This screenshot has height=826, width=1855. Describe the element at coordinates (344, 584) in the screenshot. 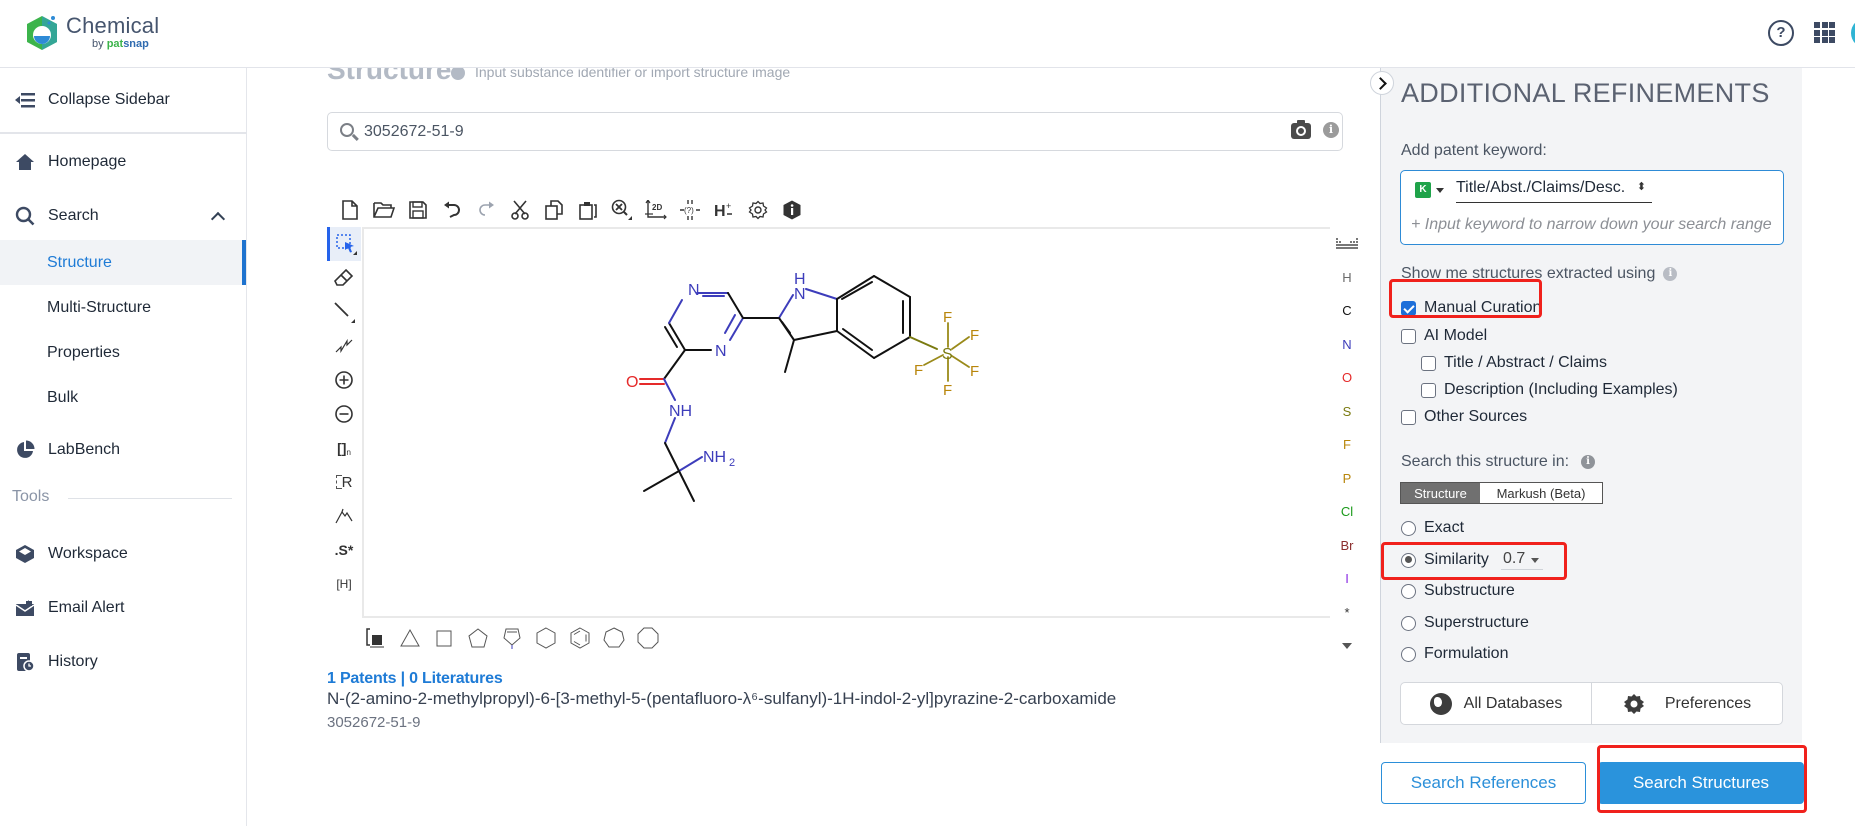

I see `hydrogen-bracket-tool-icon: [H]` at that location.